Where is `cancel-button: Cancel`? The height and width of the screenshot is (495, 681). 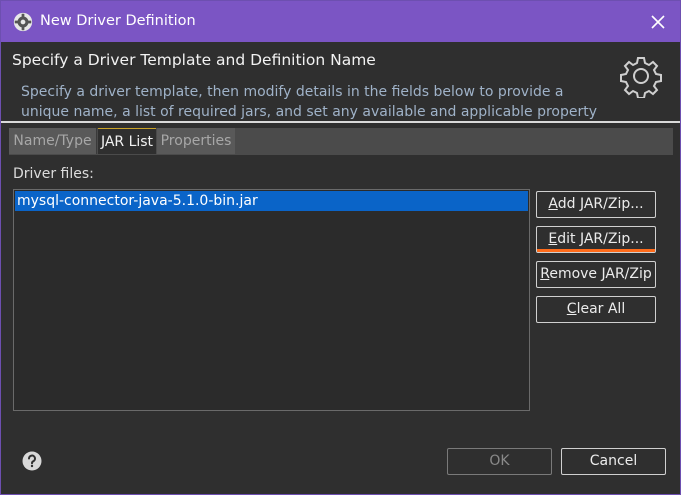 cancel-button: Cancel is located at coordinates (613, 461).